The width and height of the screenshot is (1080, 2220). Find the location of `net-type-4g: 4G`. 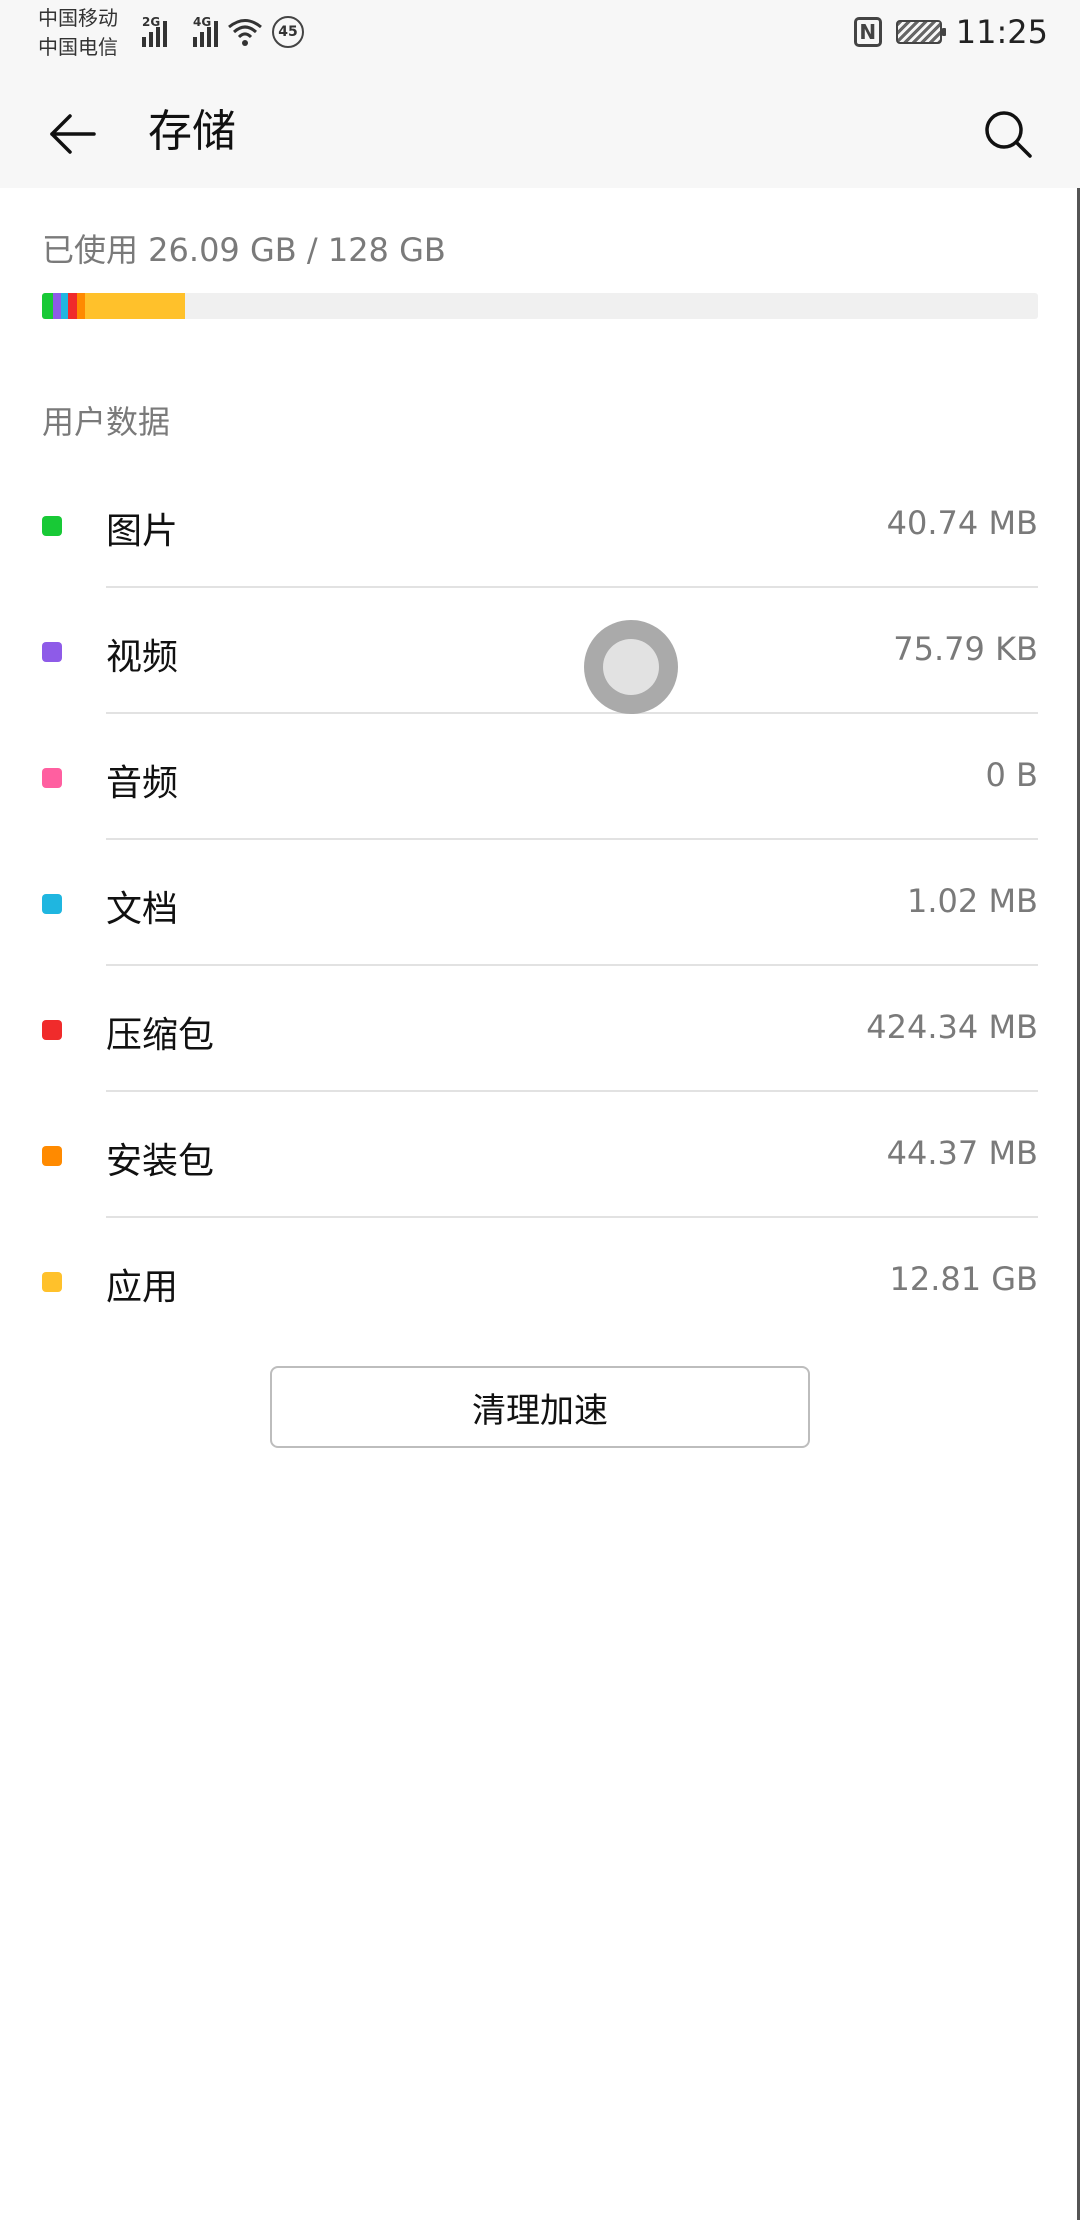

net-type-4g: 4G is located at coordinates (202, 22).